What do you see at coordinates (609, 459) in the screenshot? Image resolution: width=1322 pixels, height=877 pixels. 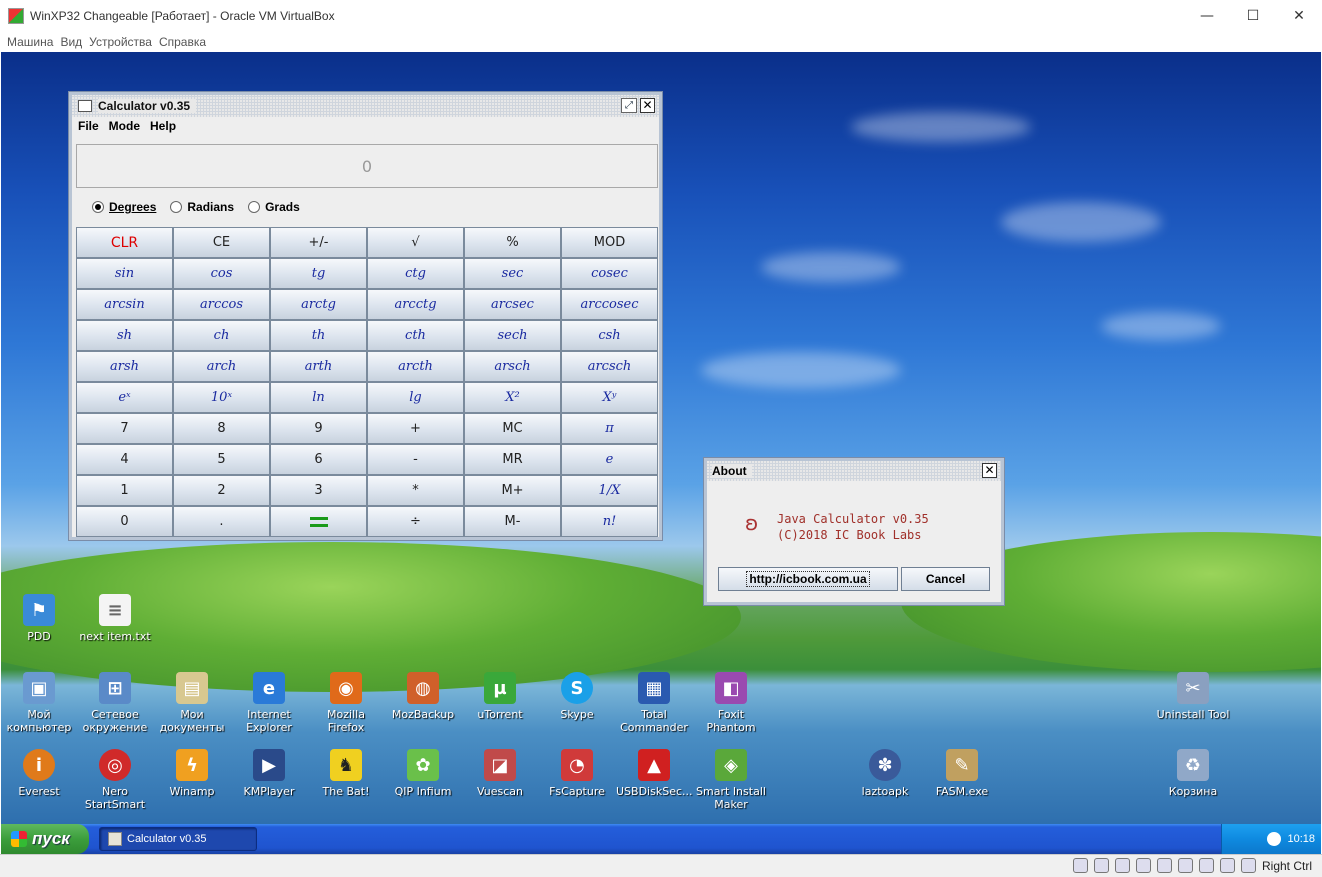 I see `key-7-5: e` at bounding box center [609, 459].